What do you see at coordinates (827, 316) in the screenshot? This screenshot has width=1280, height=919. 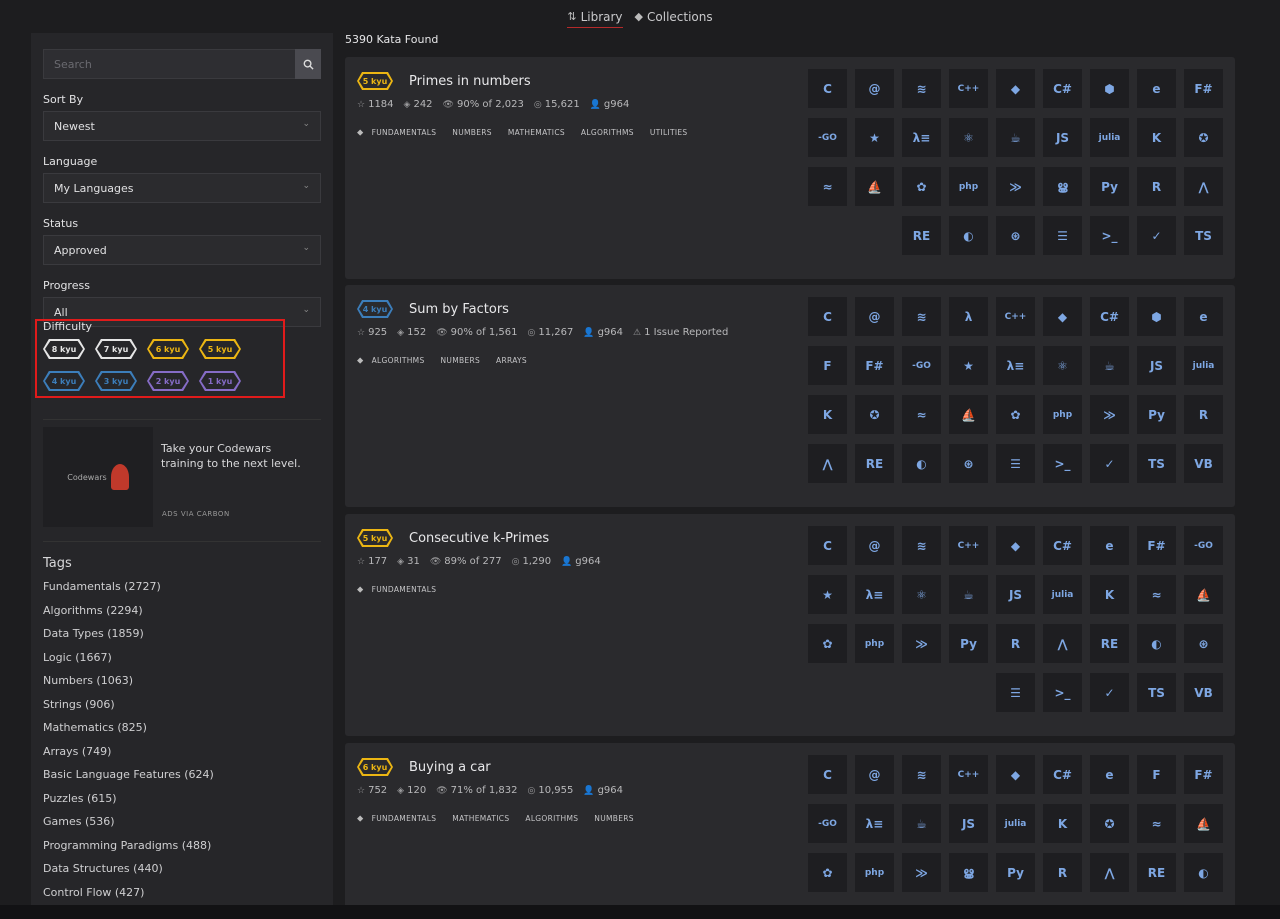 I see `language-icon: C` at bounding box center [827, 316].